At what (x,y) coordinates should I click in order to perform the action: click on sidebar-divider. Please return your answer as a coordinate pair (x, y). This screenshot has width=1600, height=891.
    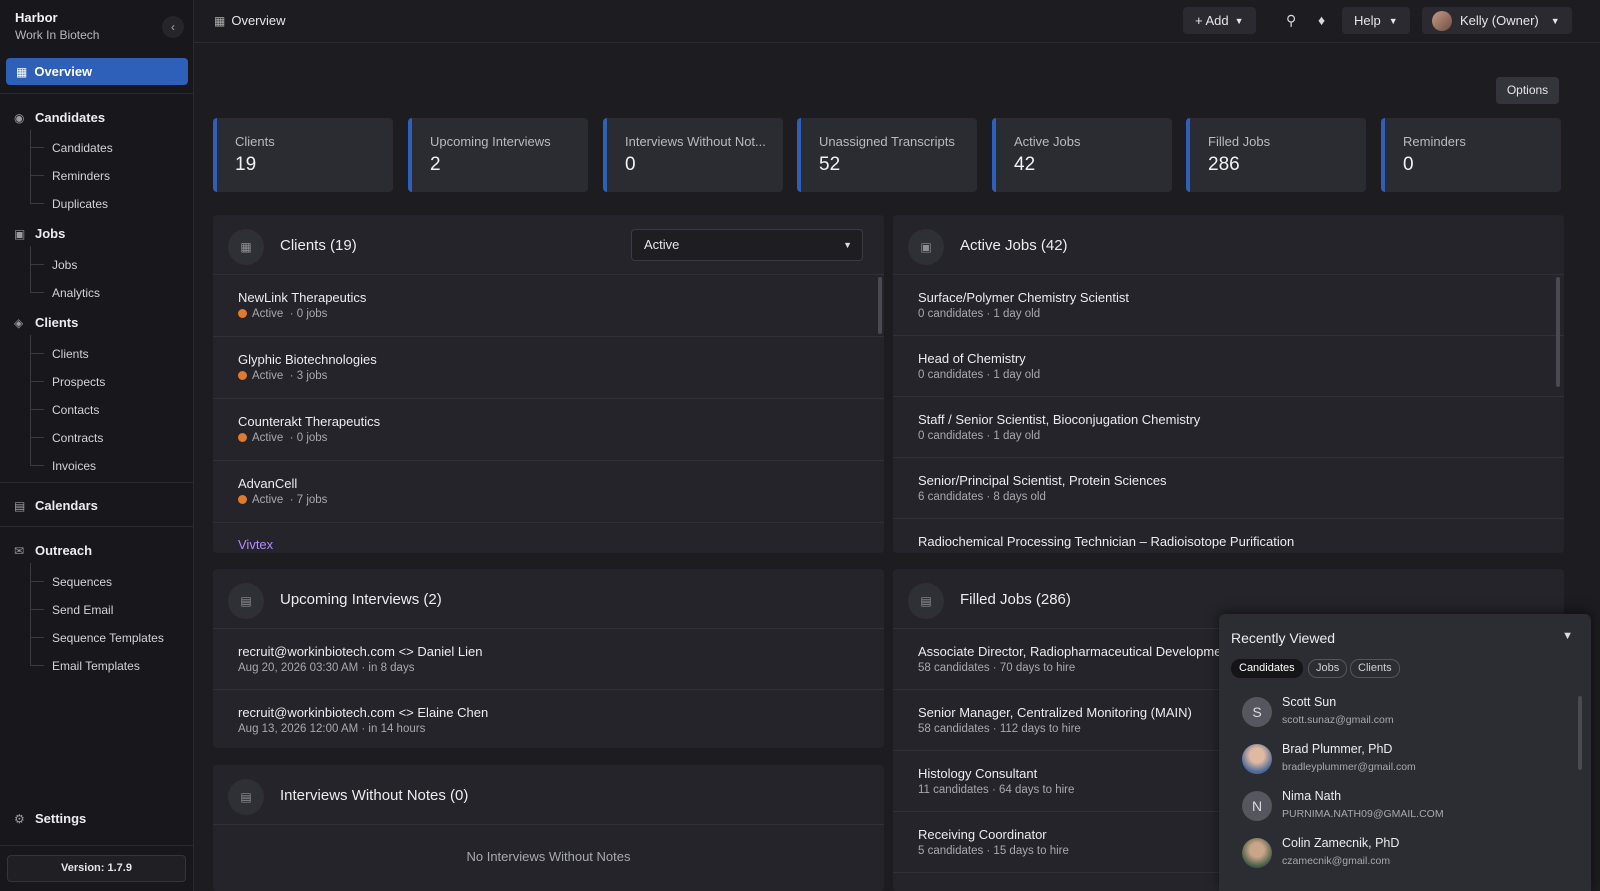
    Looking at the image, I should click on (97, 482).